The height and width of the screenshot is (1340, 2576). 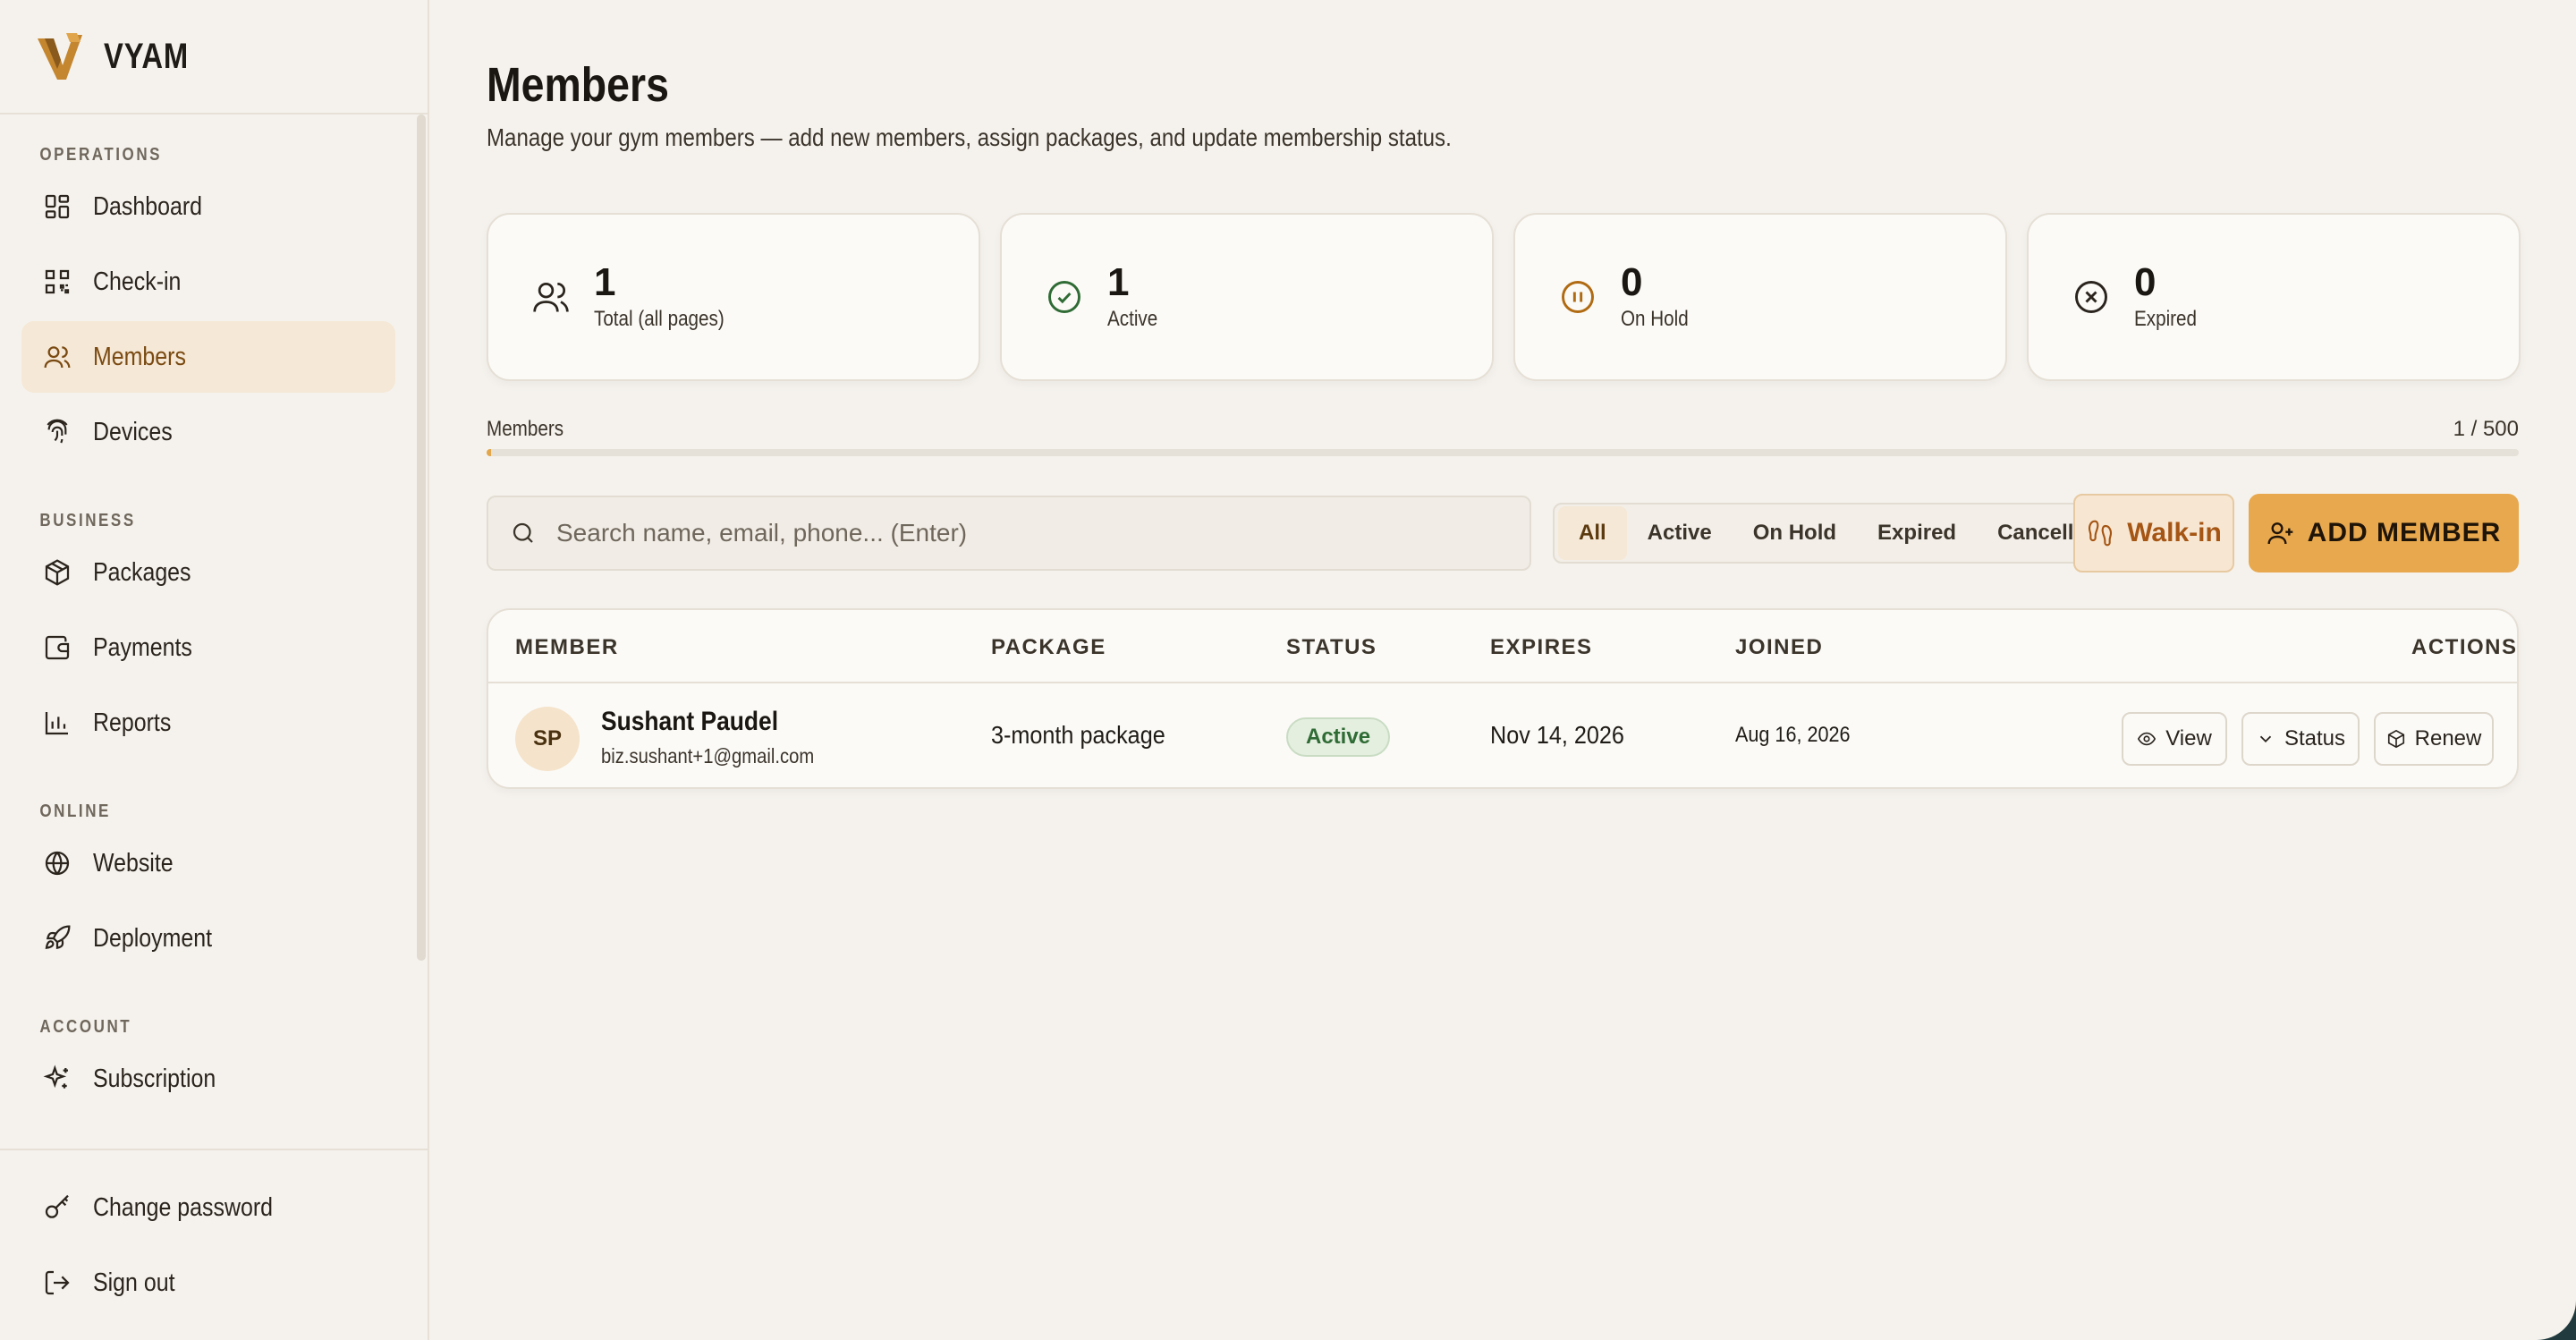 I want to click on pause-circle-icon, so click(x=1578, y=297).